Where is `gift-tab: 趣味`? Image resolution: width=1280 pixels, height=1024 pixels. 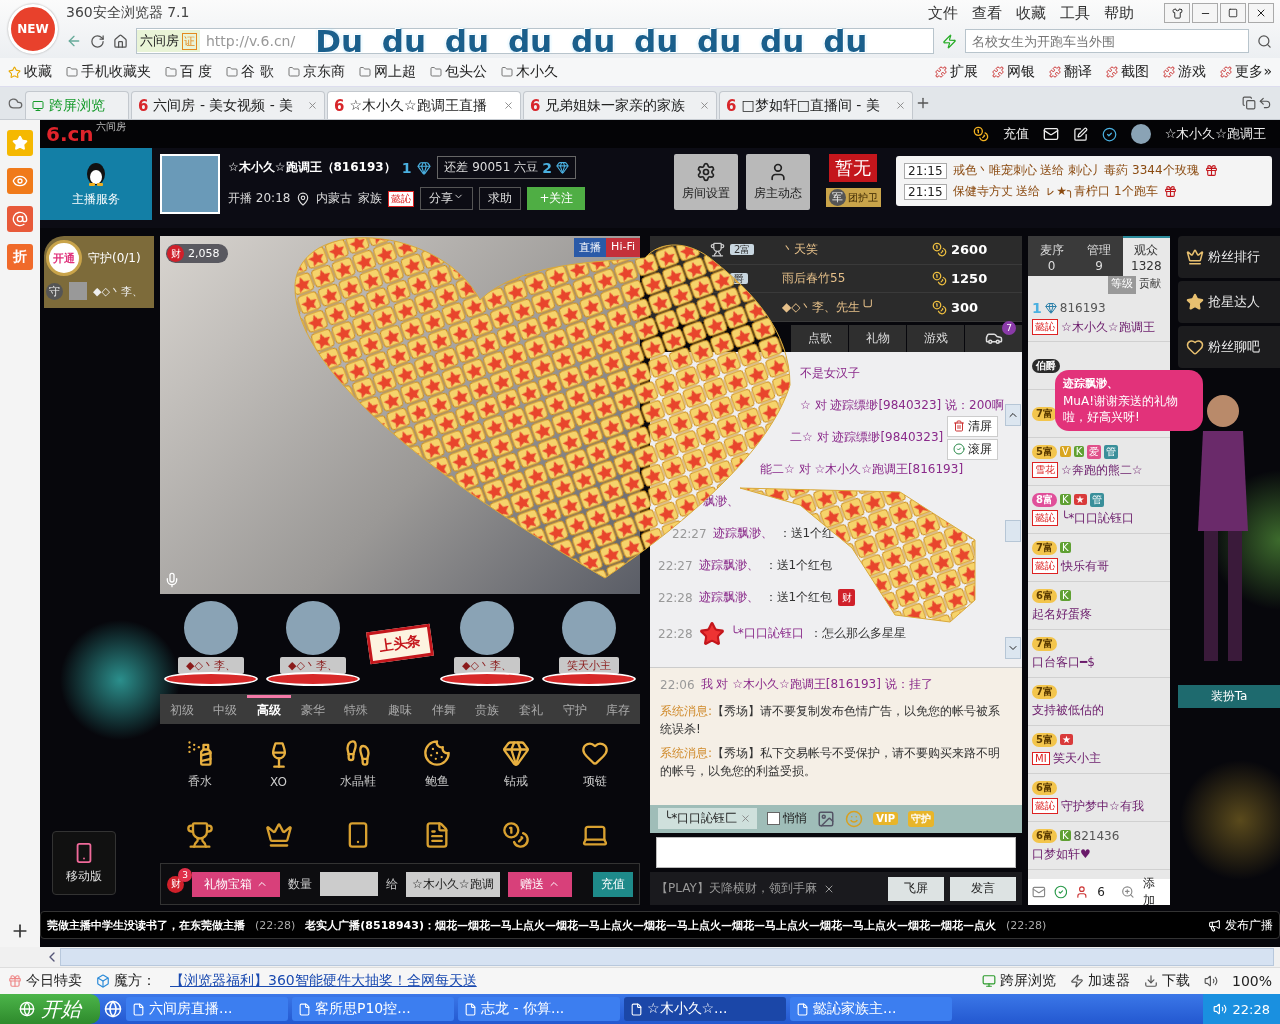 gift-tab: 趣味 is located at coordinates (400, 708).